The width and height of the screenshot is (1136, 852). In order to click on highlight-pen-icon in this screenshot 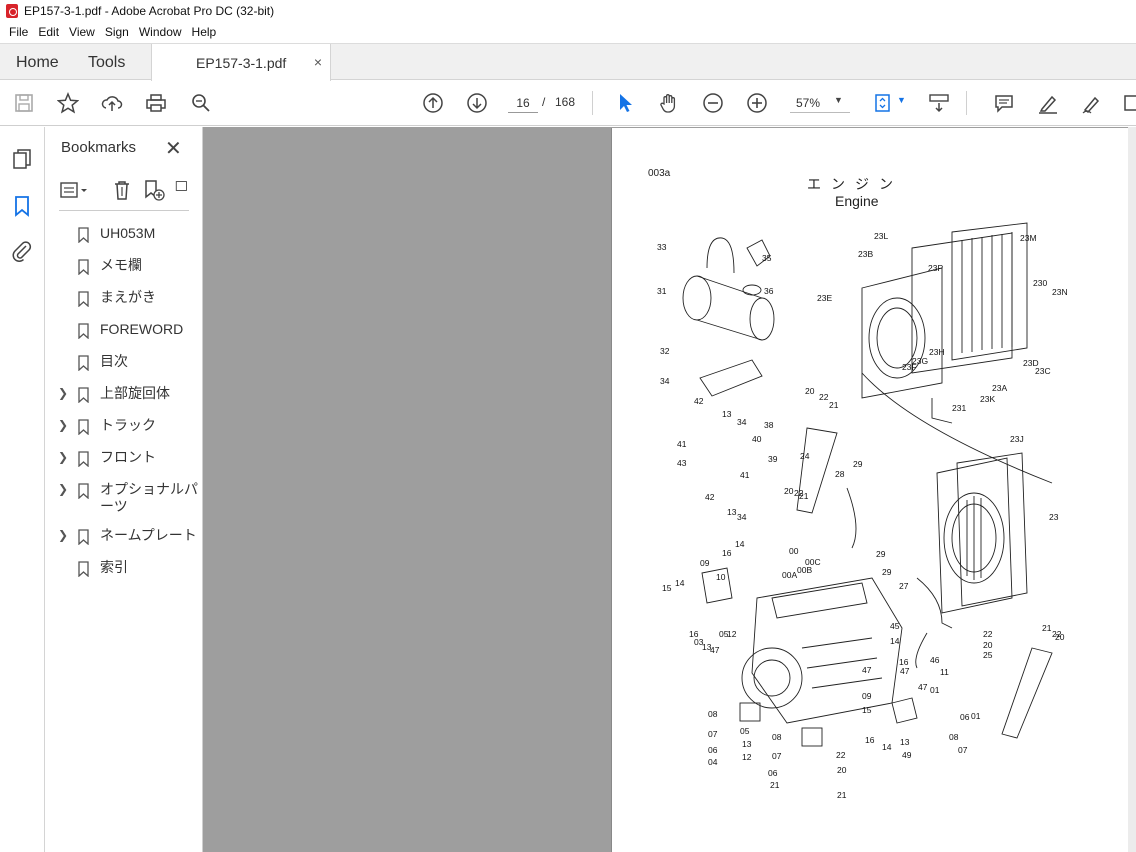, I will do `click(1048, 103)`.